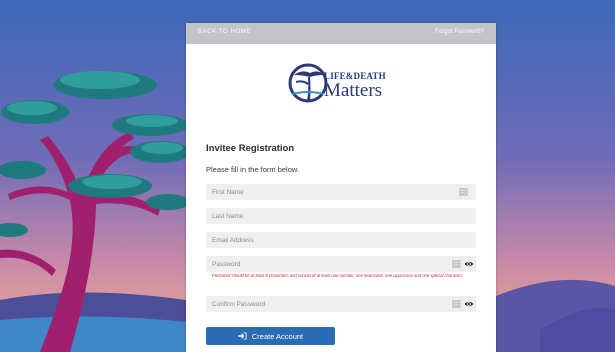  I want to click on confirm-password-field, so click(341, 304).